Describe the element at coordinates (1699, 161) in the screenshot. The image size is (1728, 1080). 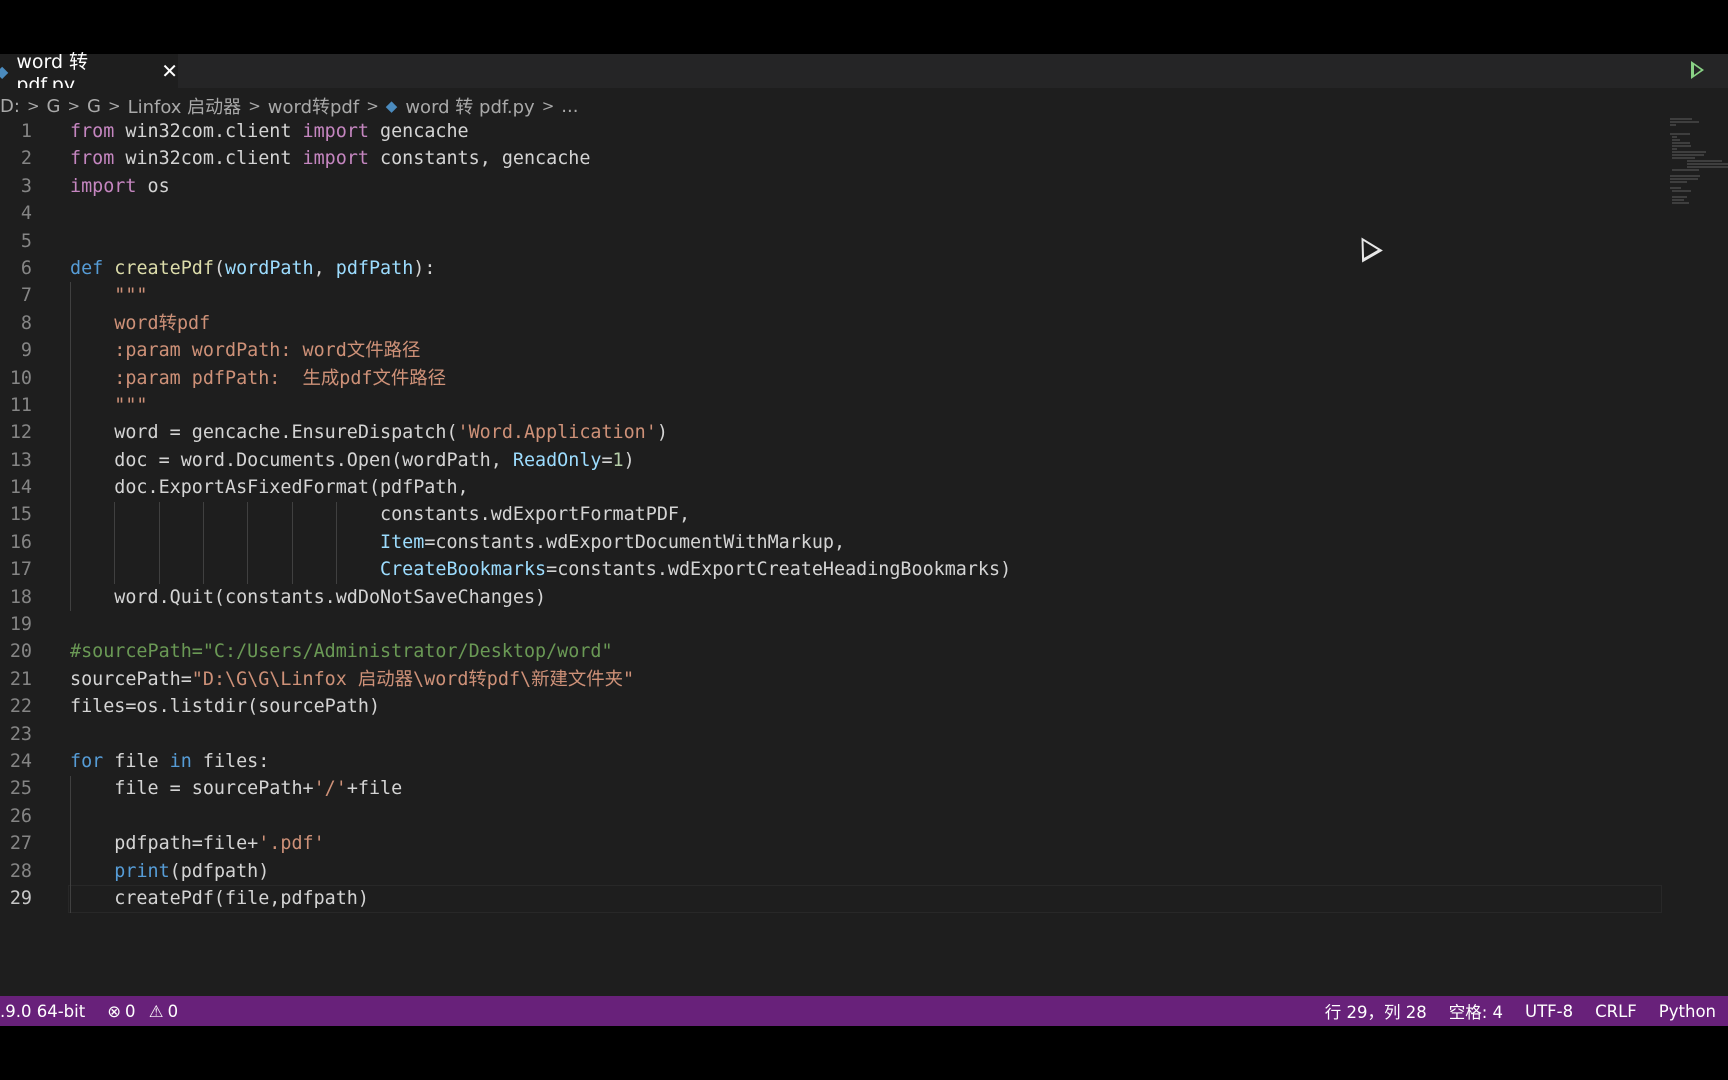
I see `minimap` at that location.